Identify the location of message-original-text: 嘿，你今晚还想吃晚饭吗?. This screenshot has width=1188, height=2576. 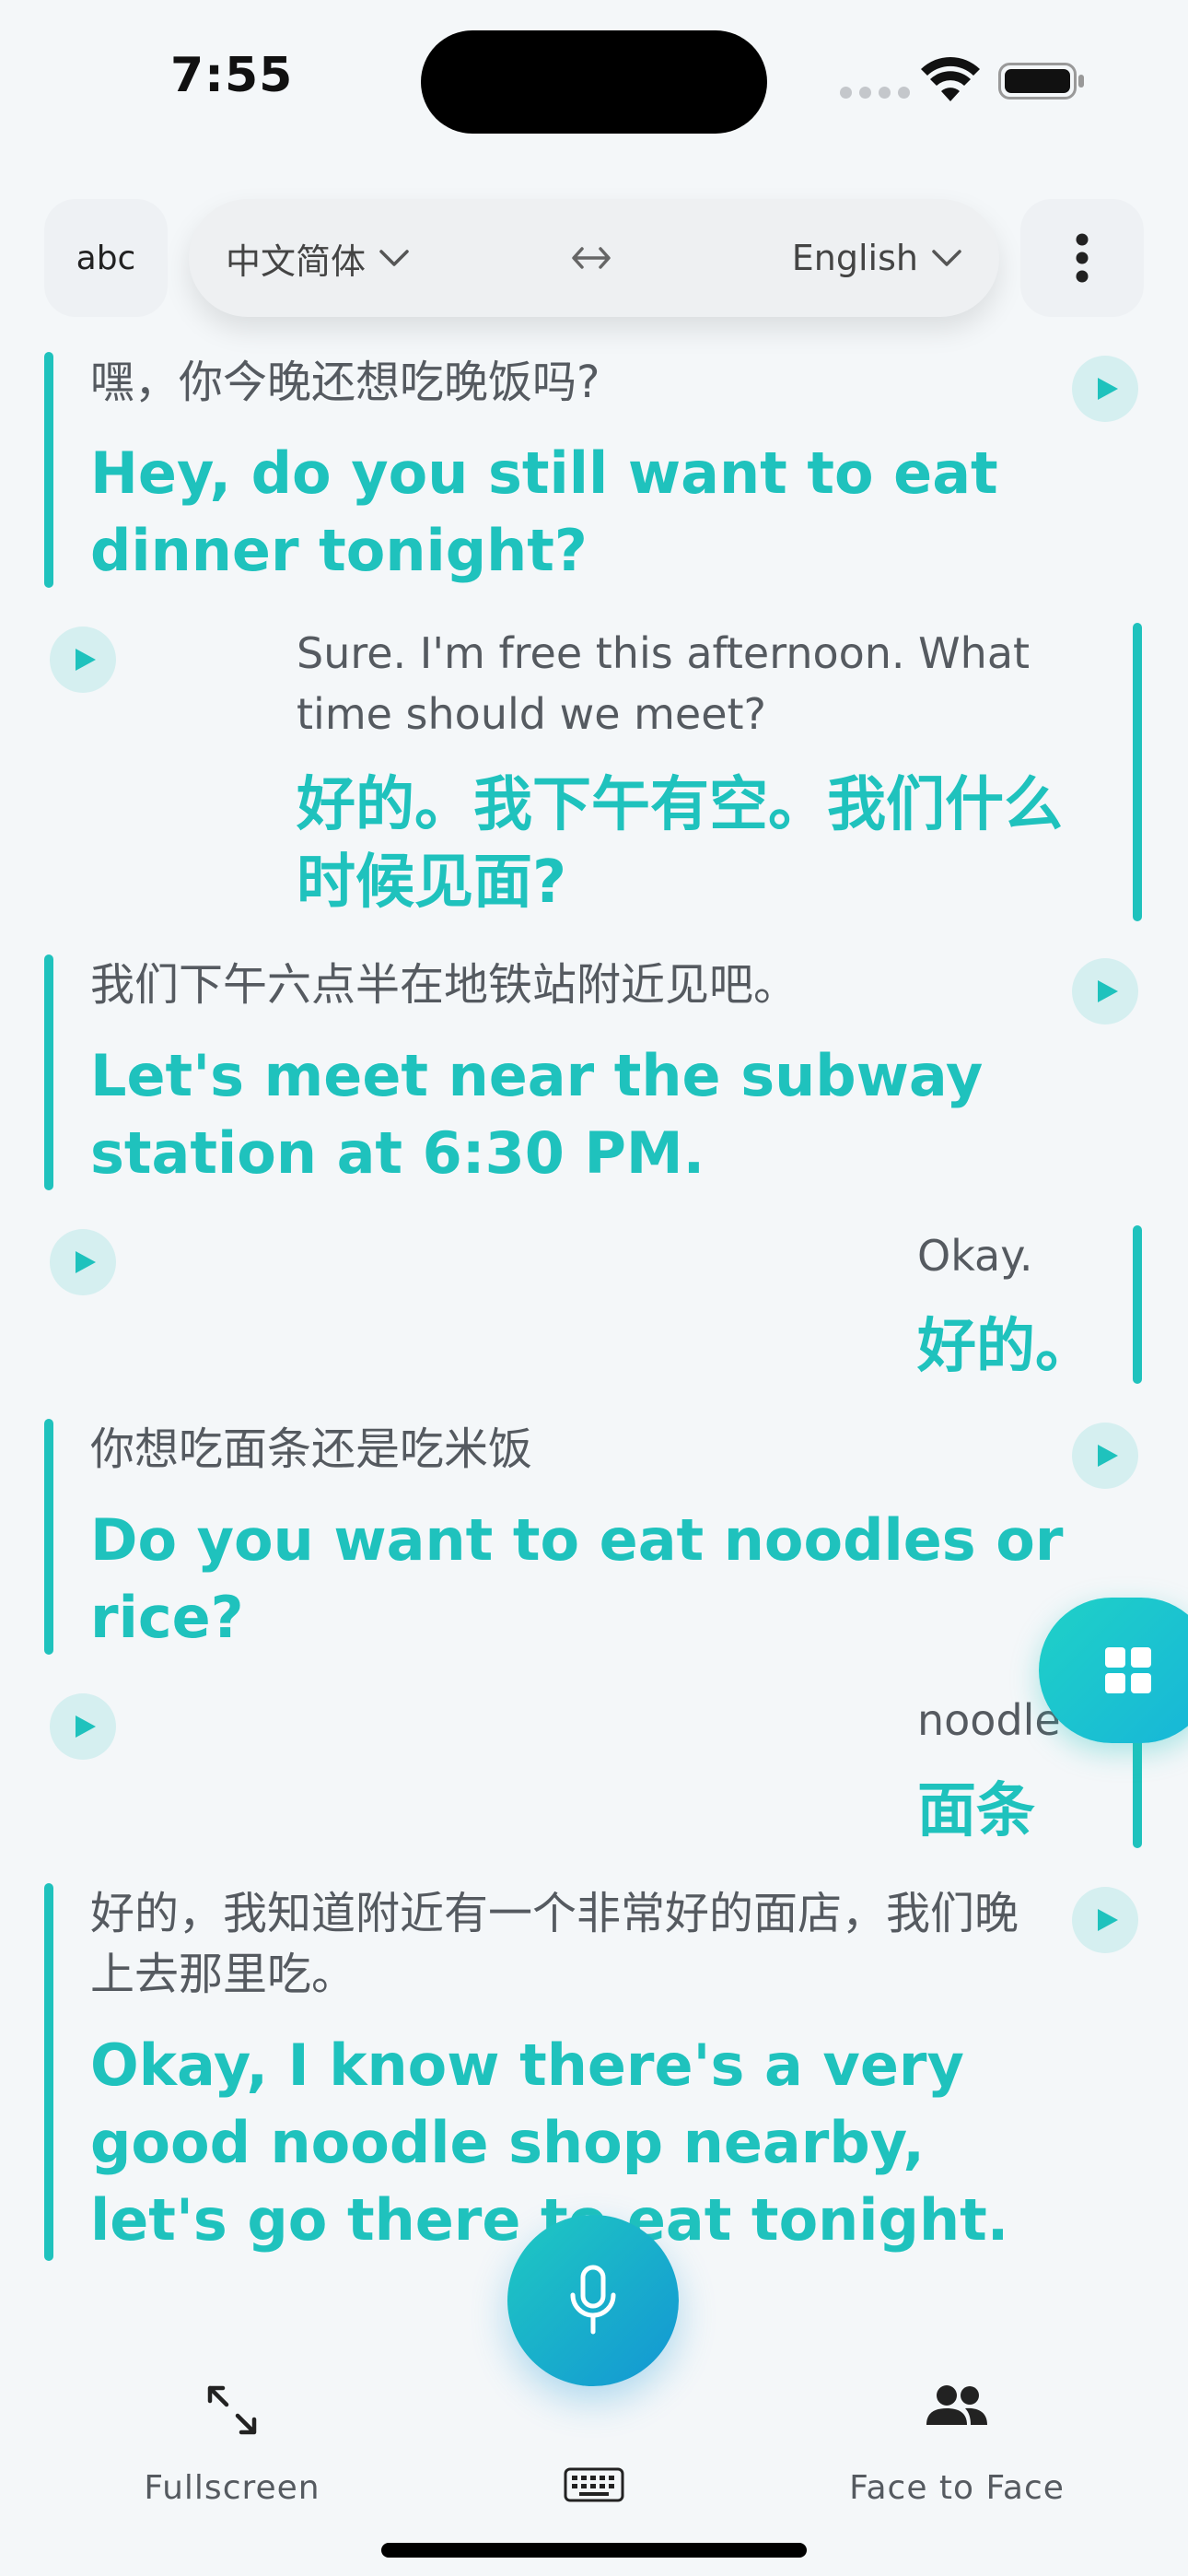
(345, 382).